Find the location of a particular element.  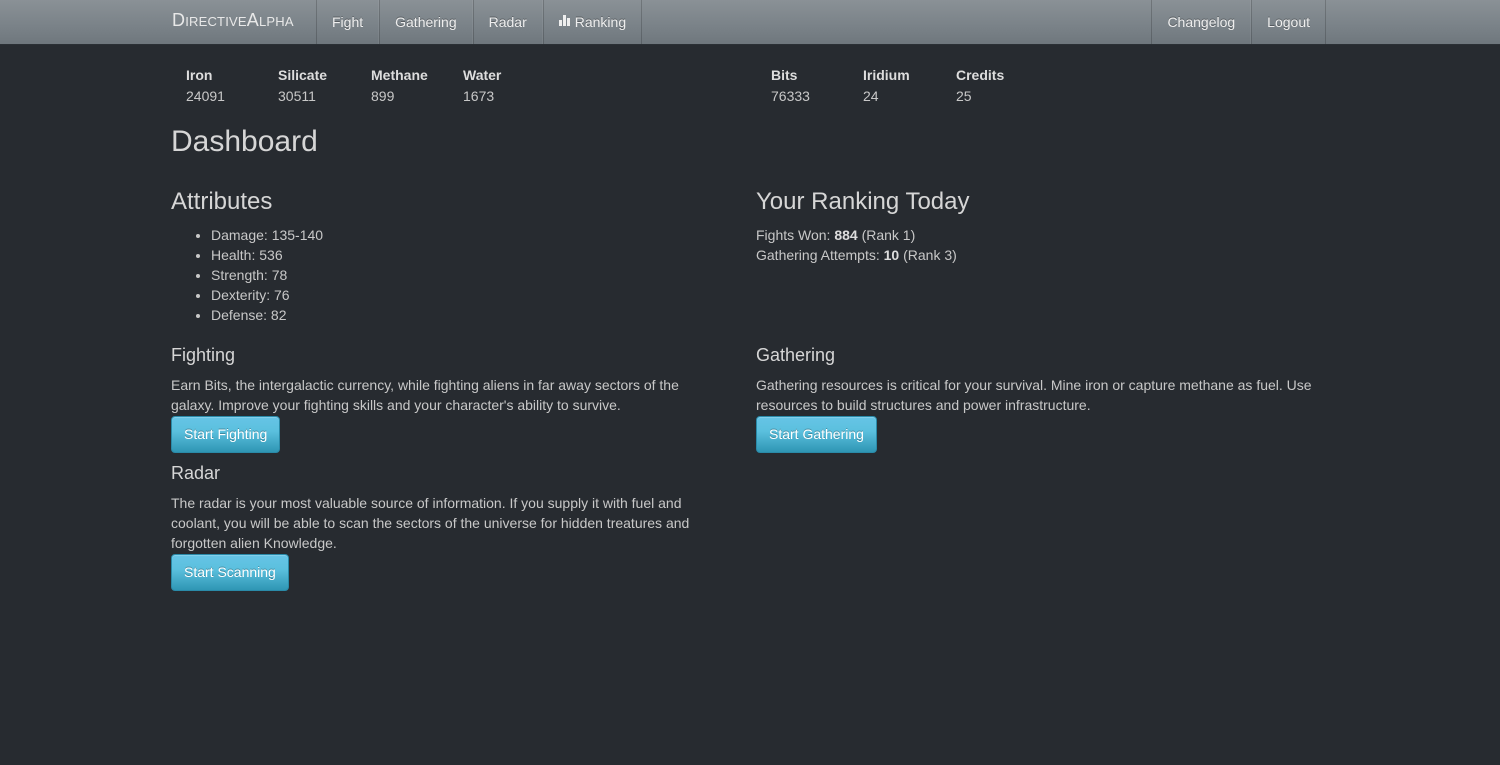

bar-chart-icon is located at coordinates (564, 20).